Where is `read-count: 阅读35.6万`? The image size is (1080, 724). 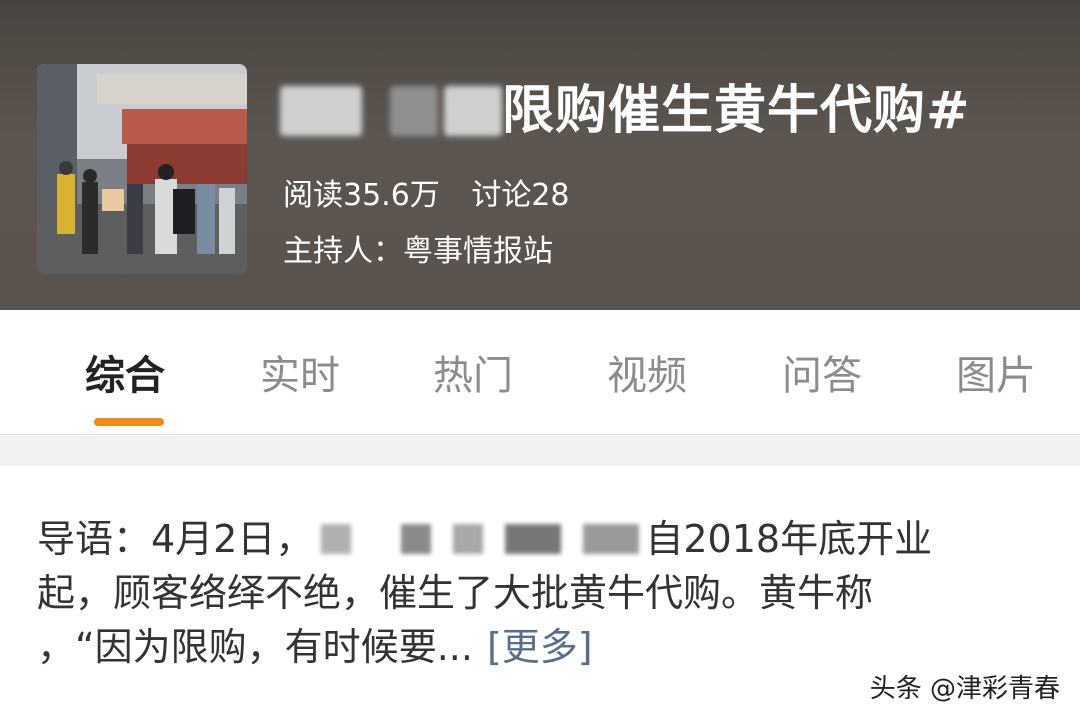
read-count: 阅读35.6万 is located at coordinates (361, 195).